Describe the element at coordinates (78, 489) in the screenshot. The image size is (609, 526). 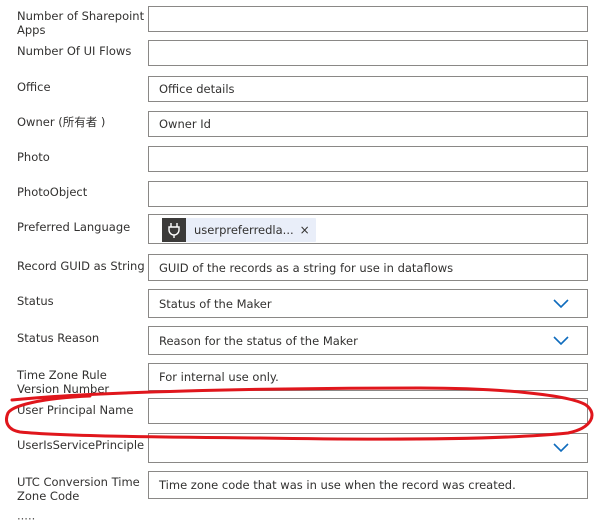
I see `label-utc: UTC Conversion Time Zone Code` at that location.